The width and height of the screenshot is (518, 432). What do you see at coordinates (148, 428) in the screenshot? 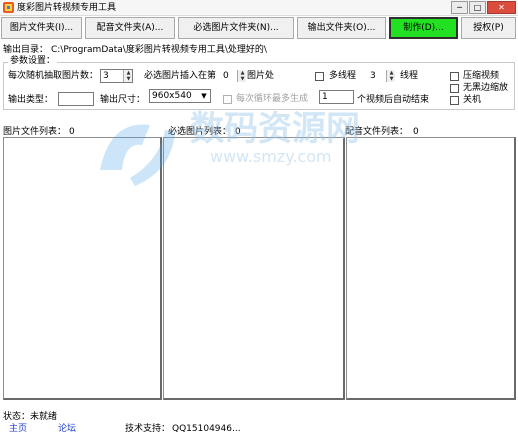
I see `support-label: 技术支持：` at bounding box center [148, 428].